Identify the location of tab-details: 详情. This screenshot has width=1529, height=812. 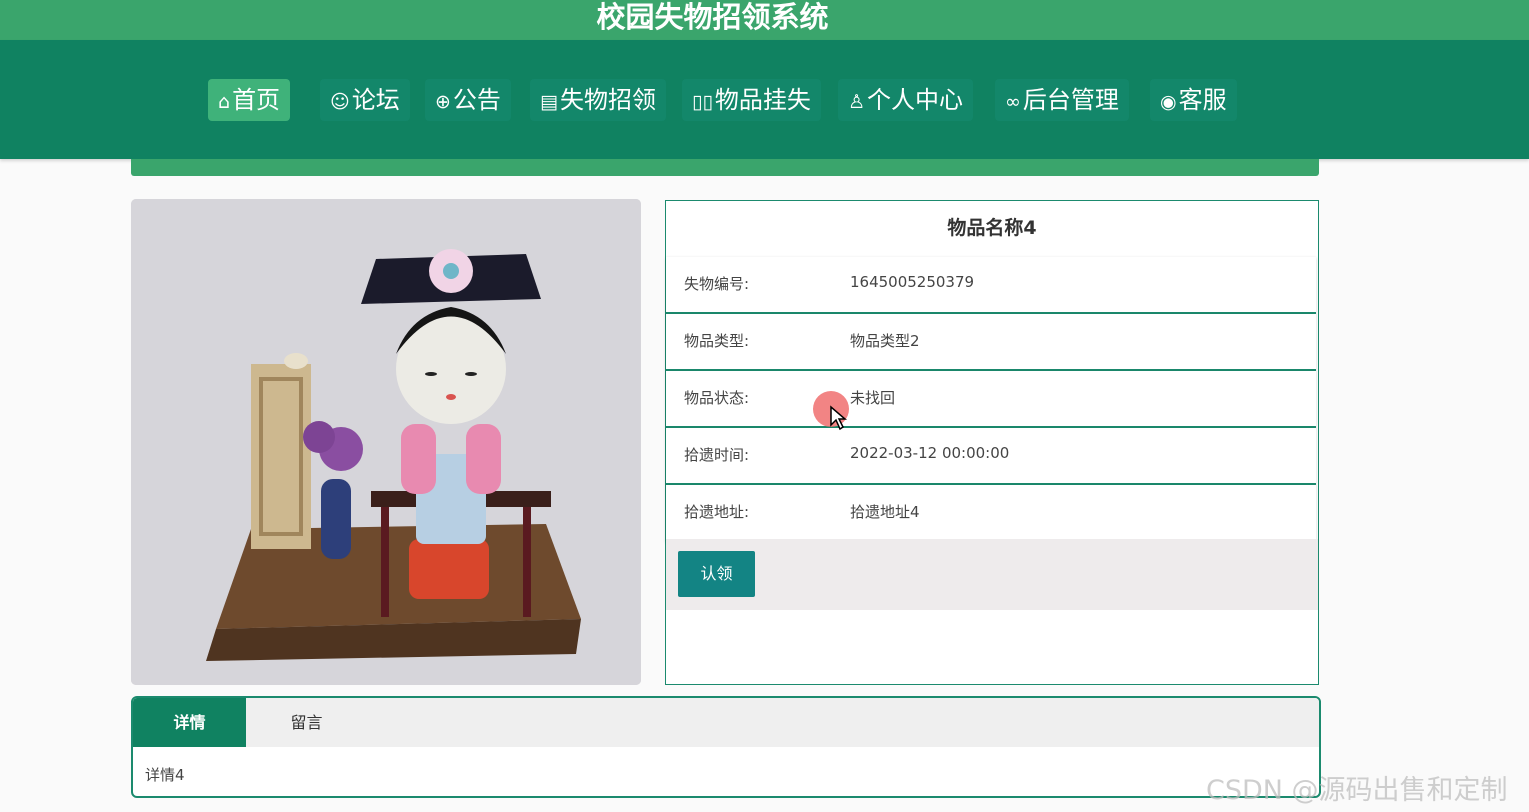
(189, 722).